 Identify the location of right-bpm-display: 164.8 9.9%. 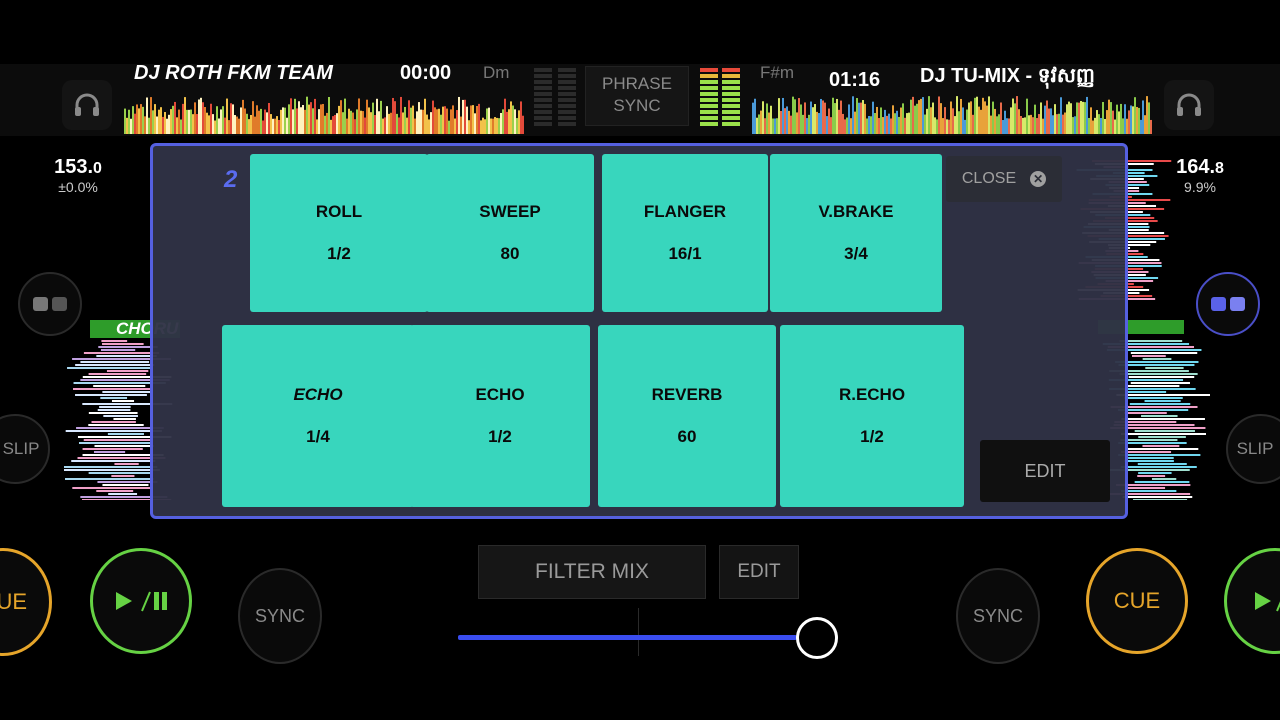
(1200, 175).